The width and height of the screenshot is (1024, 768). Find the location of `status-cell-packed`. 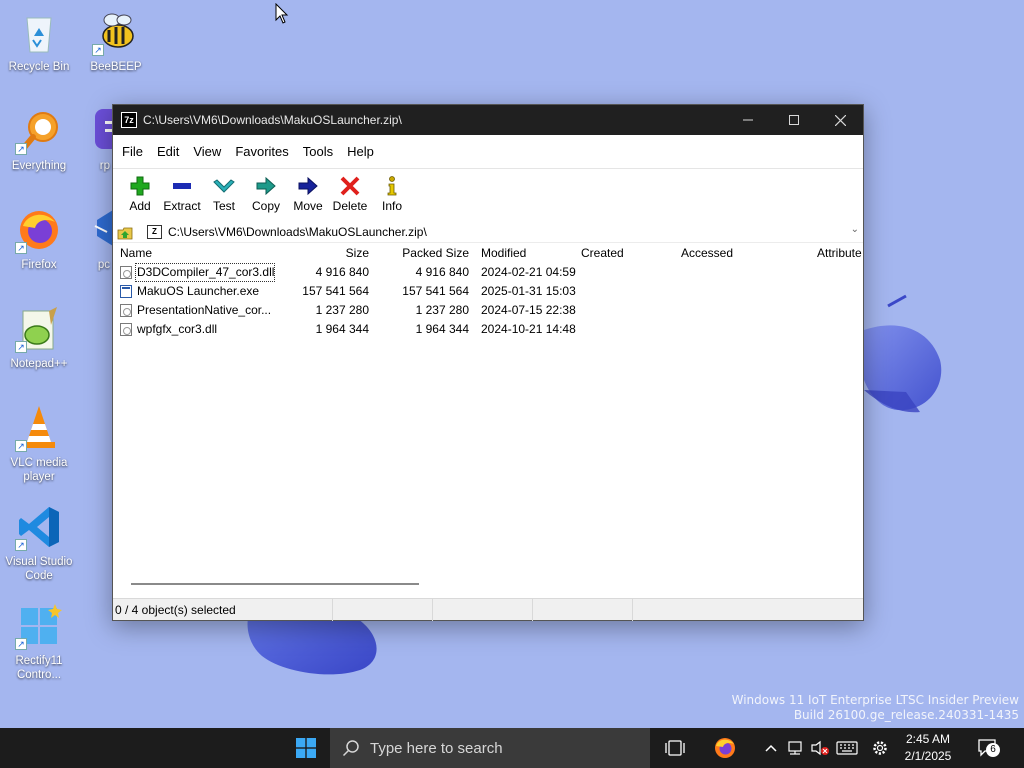

status-cell-packed is located at coordinates (483, 610).